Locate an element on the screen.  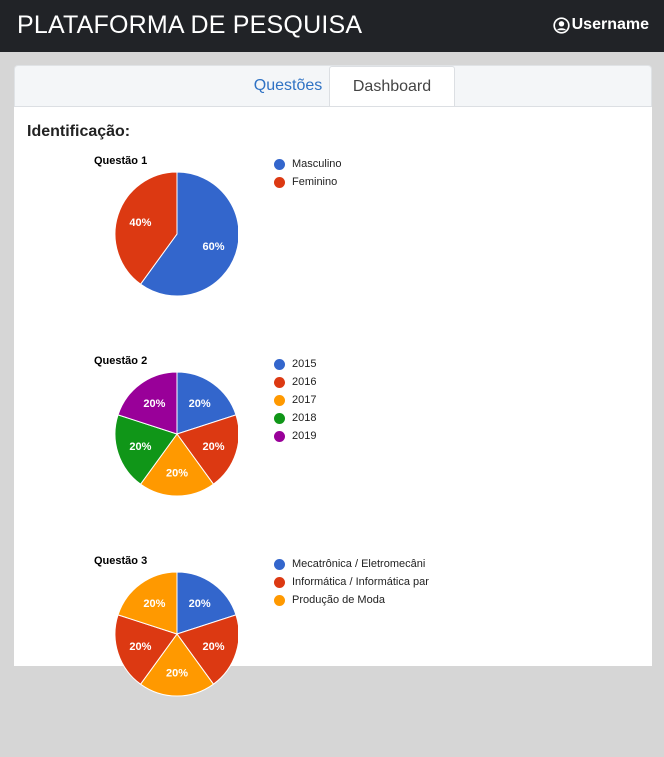
legend-label: Masculino is located at coordinates (317, 164).